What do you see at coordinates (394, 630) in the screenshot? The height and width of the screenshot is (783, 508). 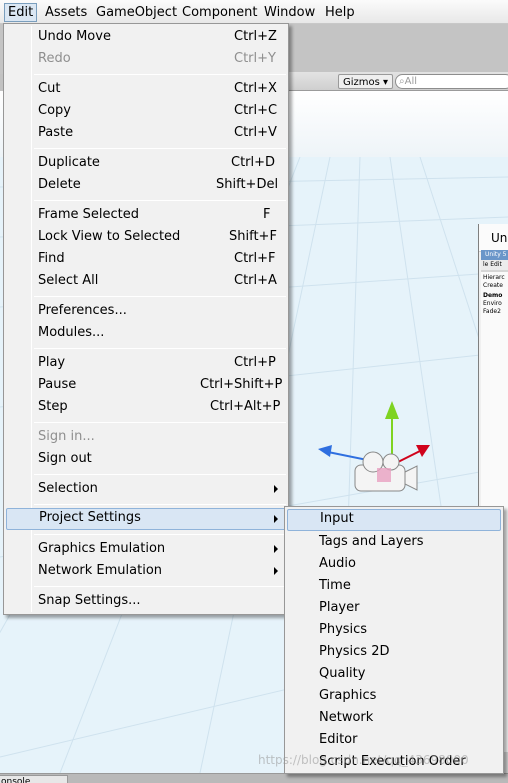 I see `menu-item-physics: Physics` at bounding box center [394, 630].